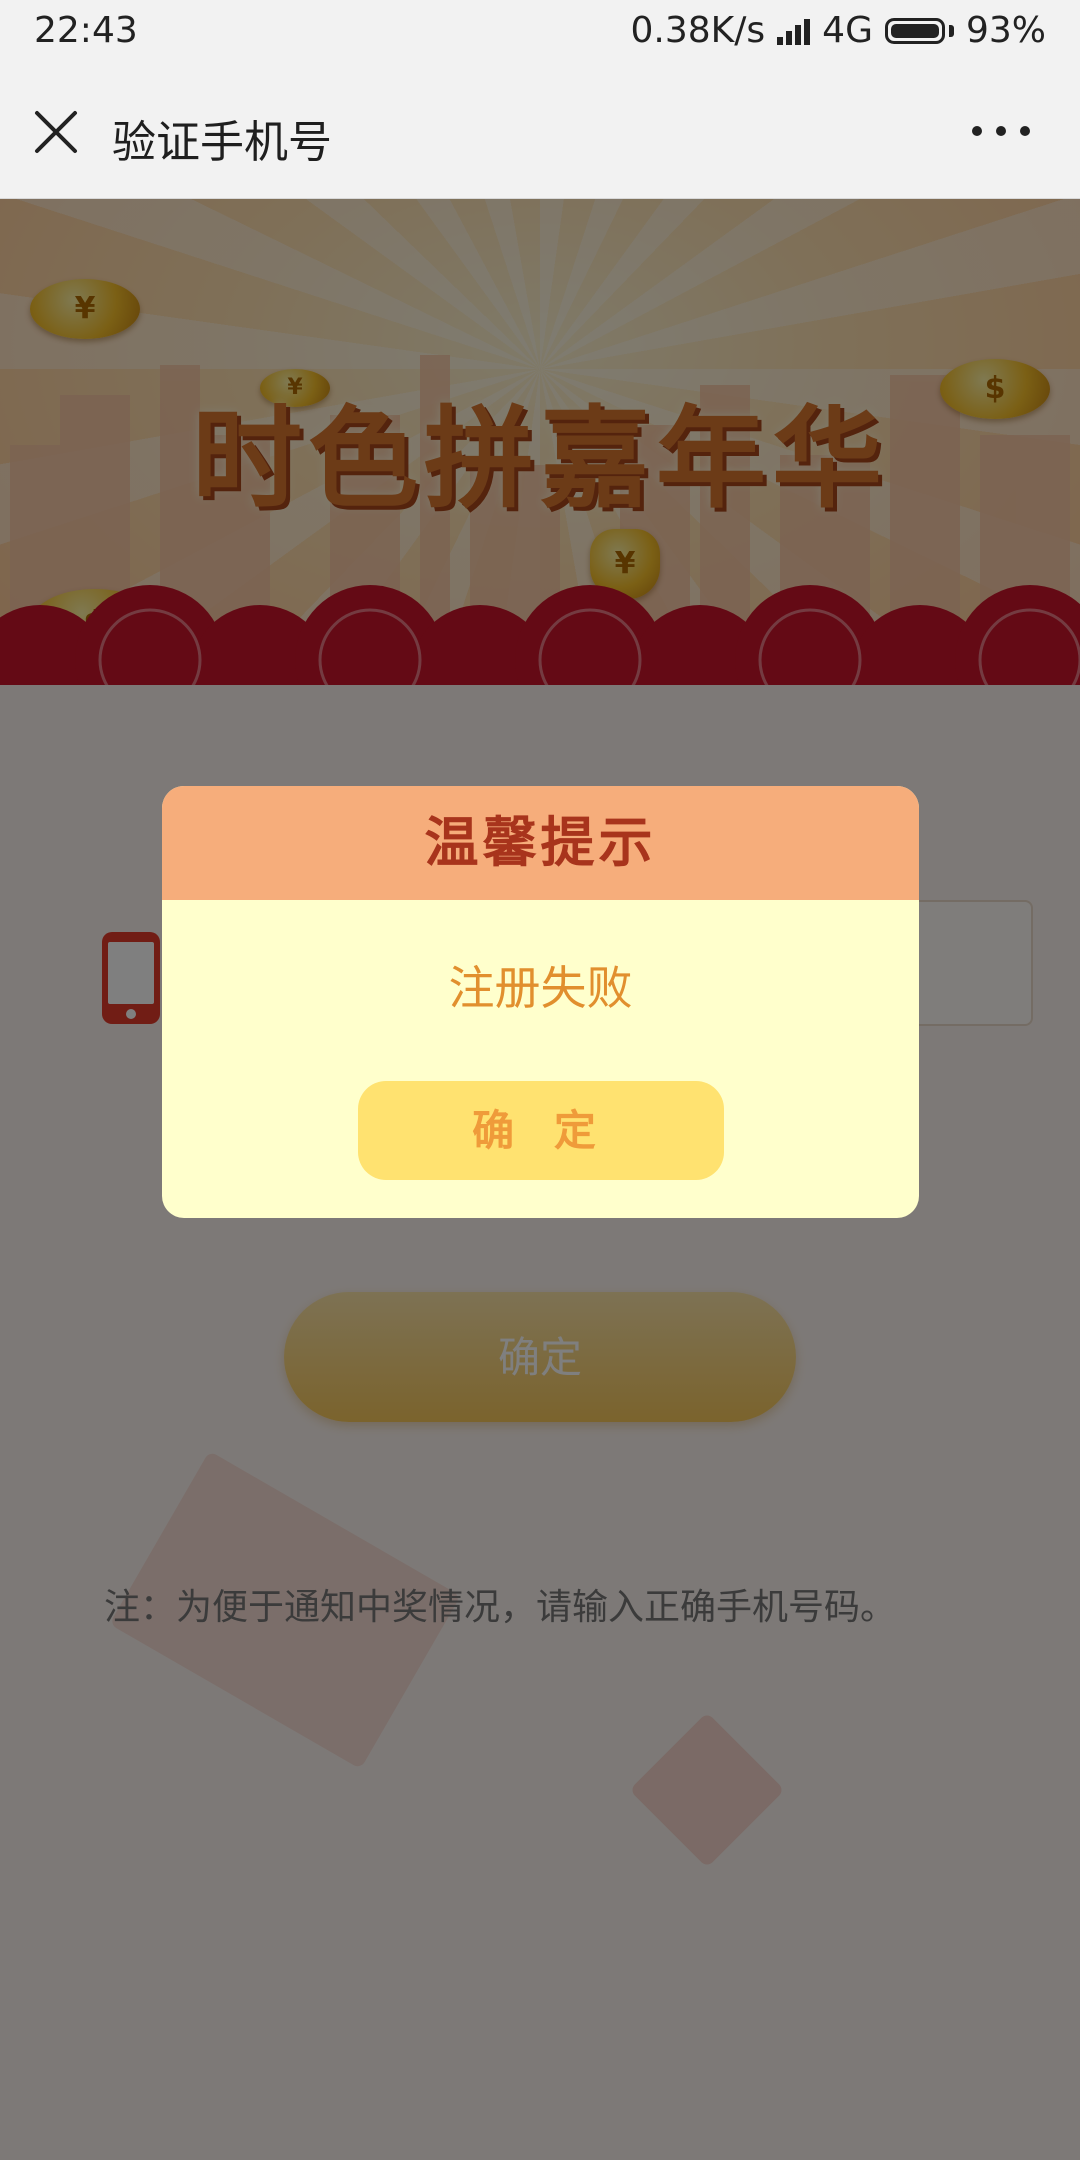 This screenshot has width=1080, height=2160. What do you see at coordinates (540, 34) in the screenshot?
I see `status-bar: 22:43 0.38K/s 4G 93%` at bounding box center [540, 34].